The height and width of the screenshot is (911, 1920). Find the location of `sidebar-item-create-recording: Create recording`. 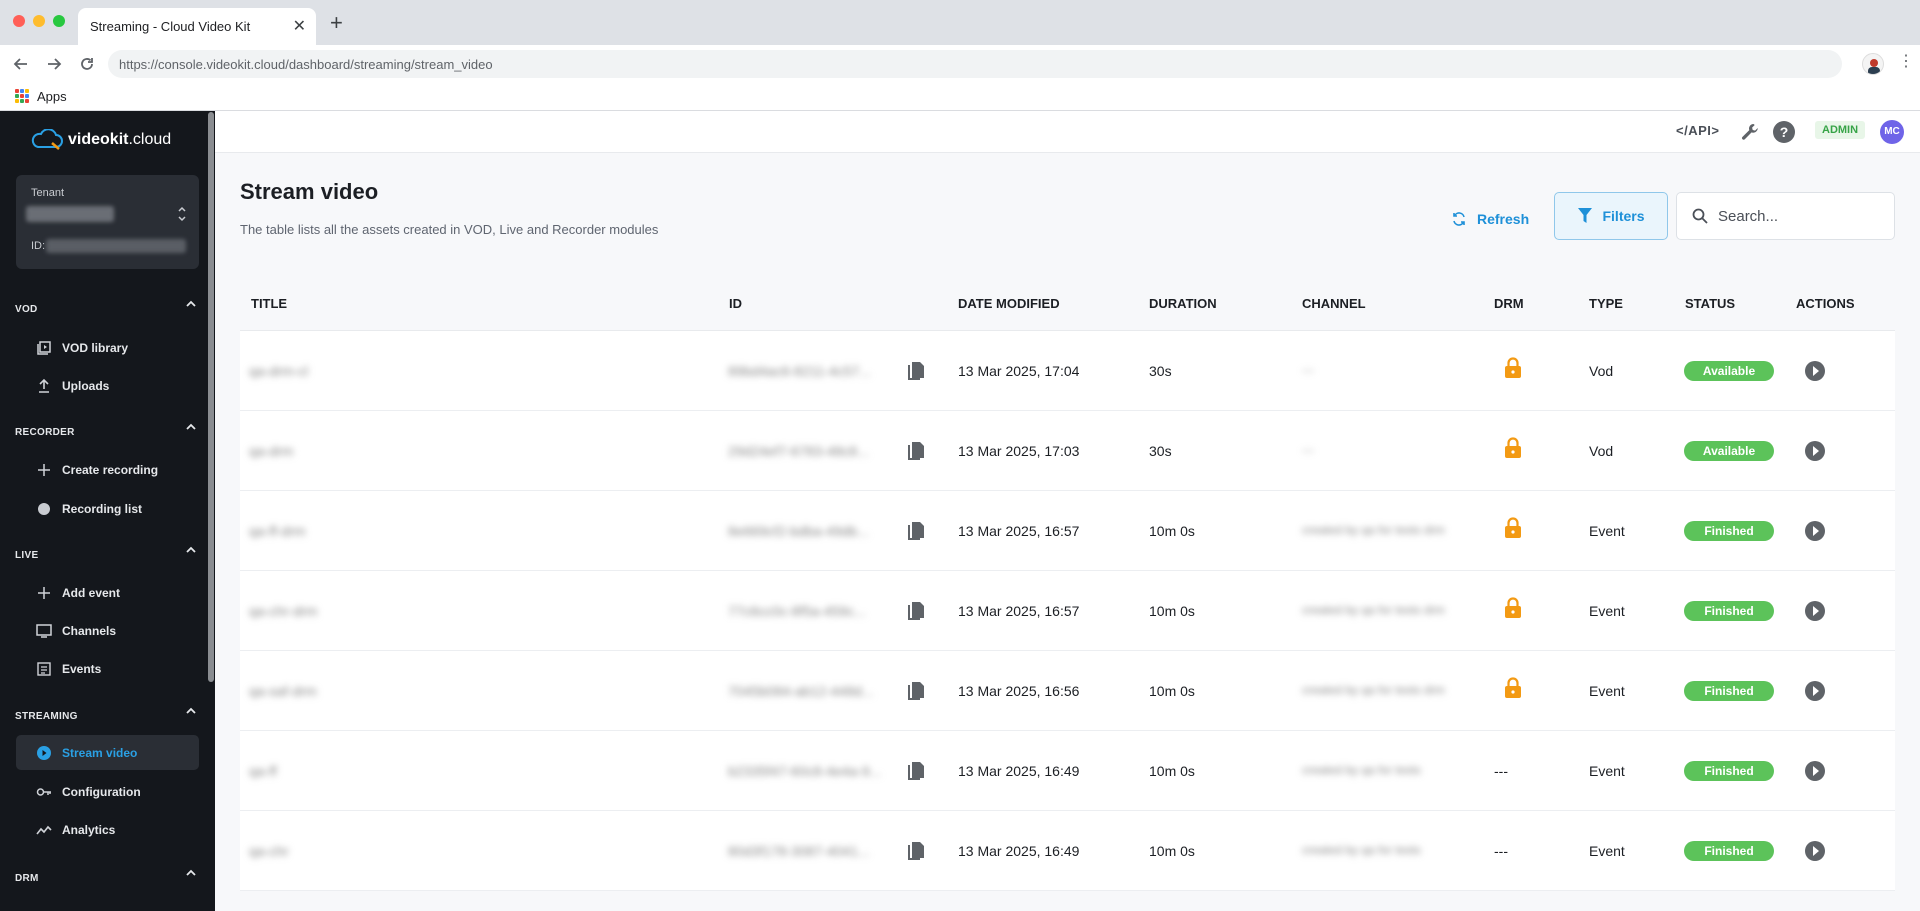

sidebar-item-create-recording: Create recording is located at coordinates (107, 469).